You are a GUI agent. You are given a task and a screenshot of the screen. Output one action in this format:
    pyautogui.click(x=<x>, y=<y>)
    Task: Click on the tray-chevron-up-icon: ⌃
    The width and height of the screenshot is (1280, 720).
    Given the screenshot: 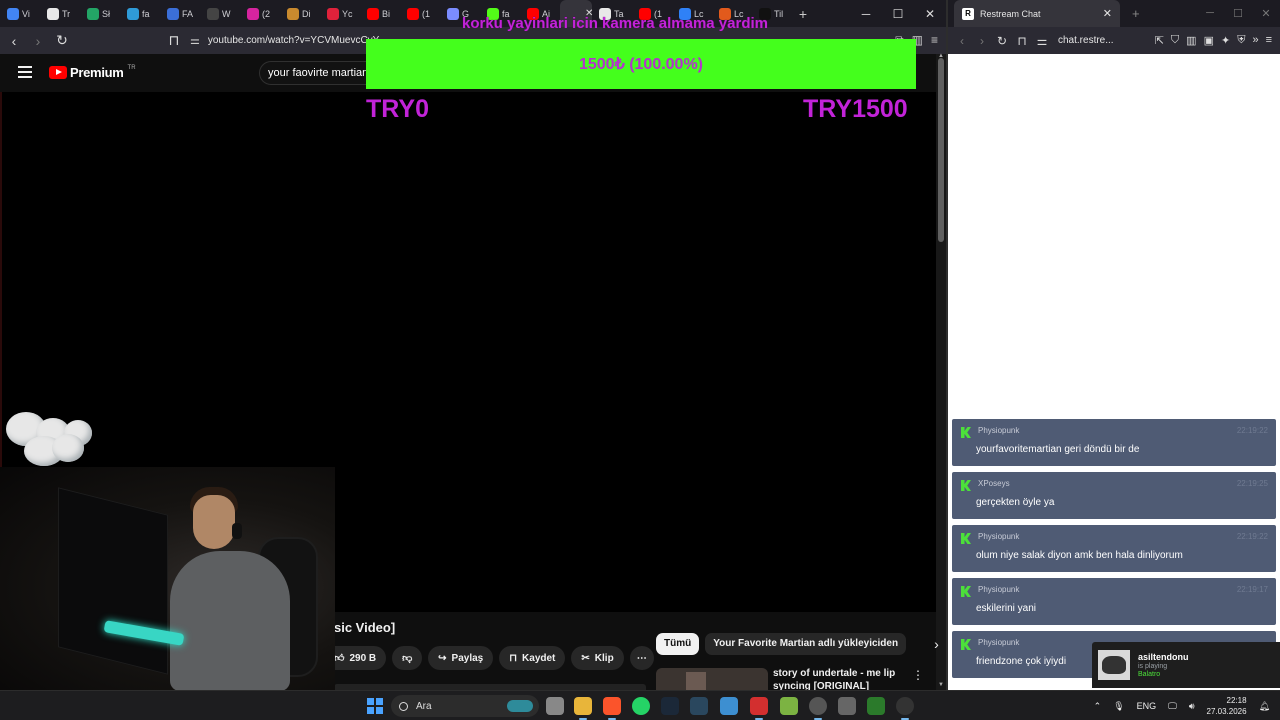 What is the action you would take?
    pyautogui.click(x=1098, y=706)
    